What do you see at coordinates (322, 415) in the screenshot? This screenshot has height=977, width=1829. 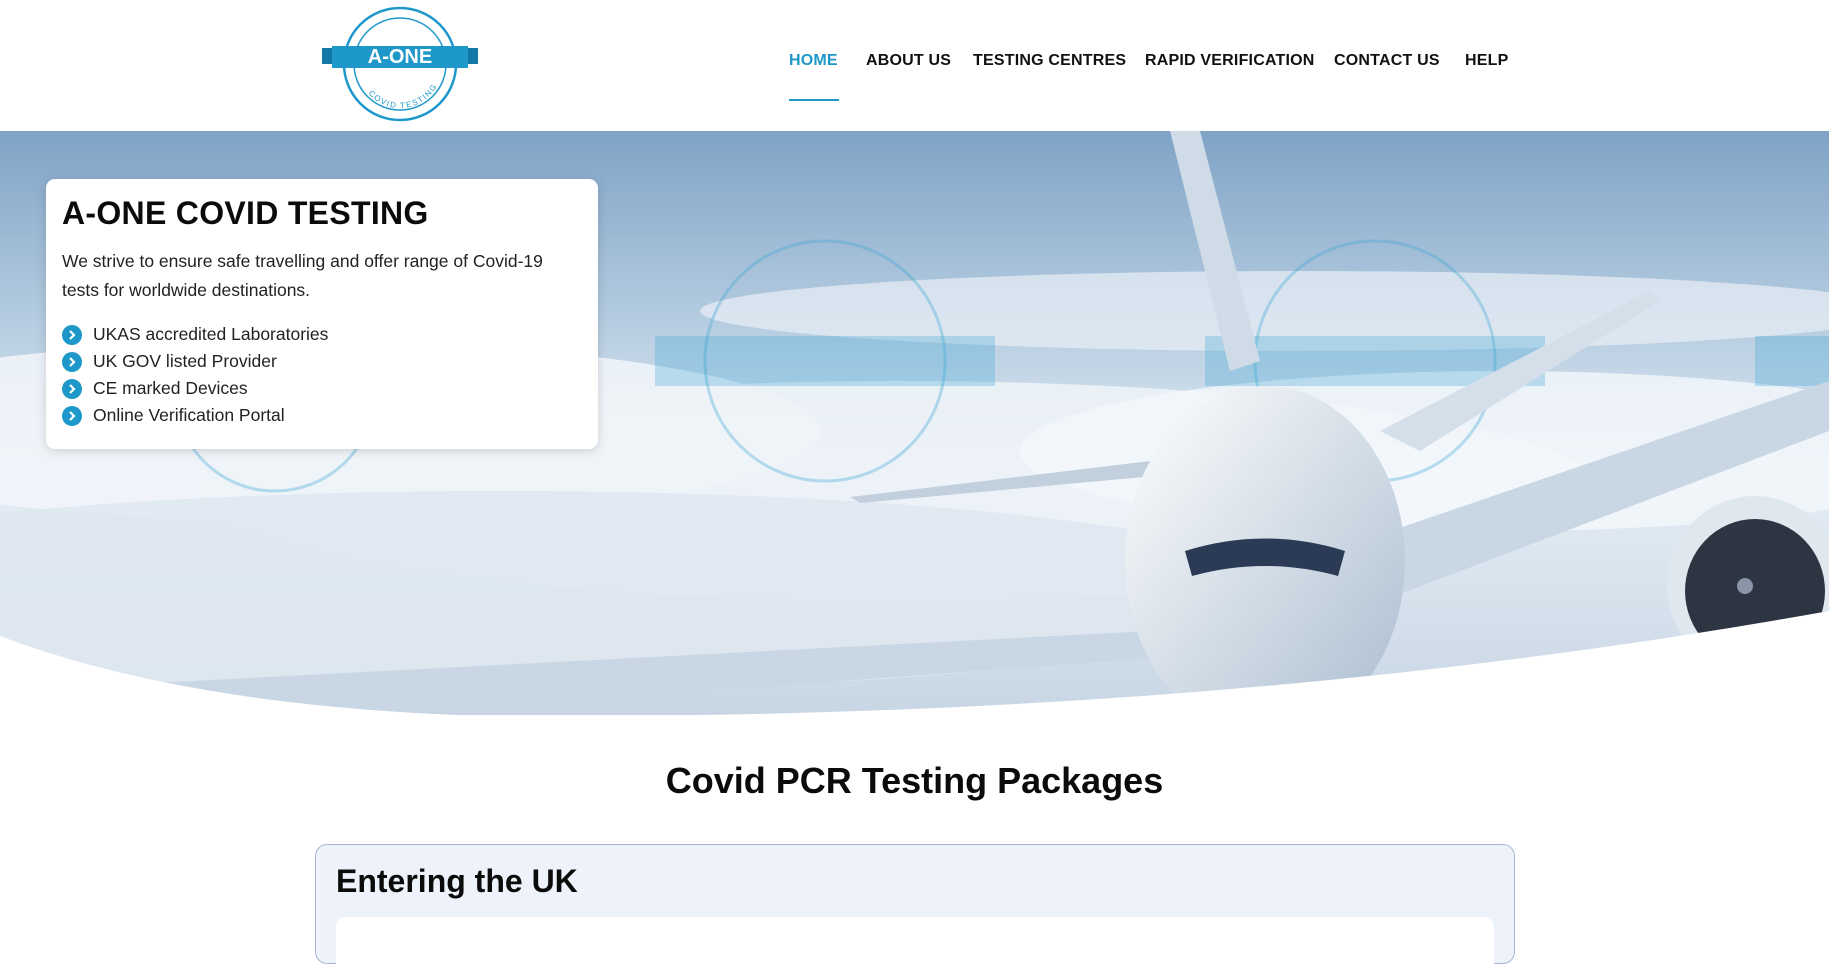 I see `feature-item: Online Verification Portal` at bounding box center [322, 415].